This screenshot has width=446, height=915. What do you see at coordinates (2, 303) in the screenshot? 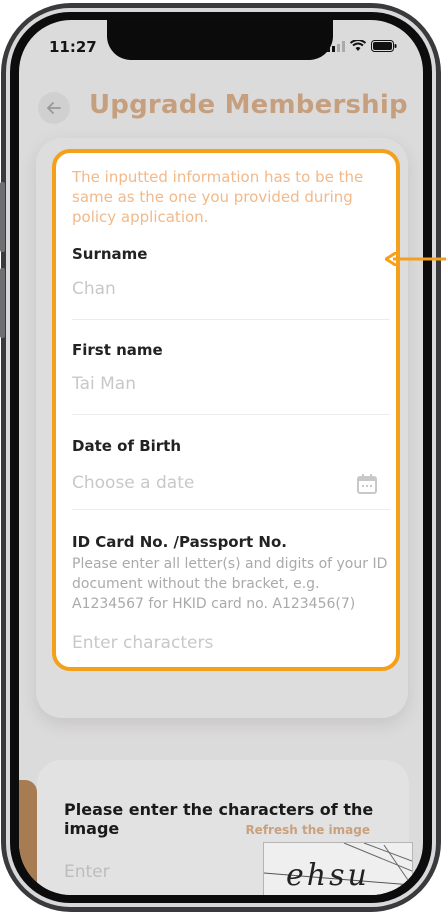
I see `volume-down-button` at bounding box center [2, 303].